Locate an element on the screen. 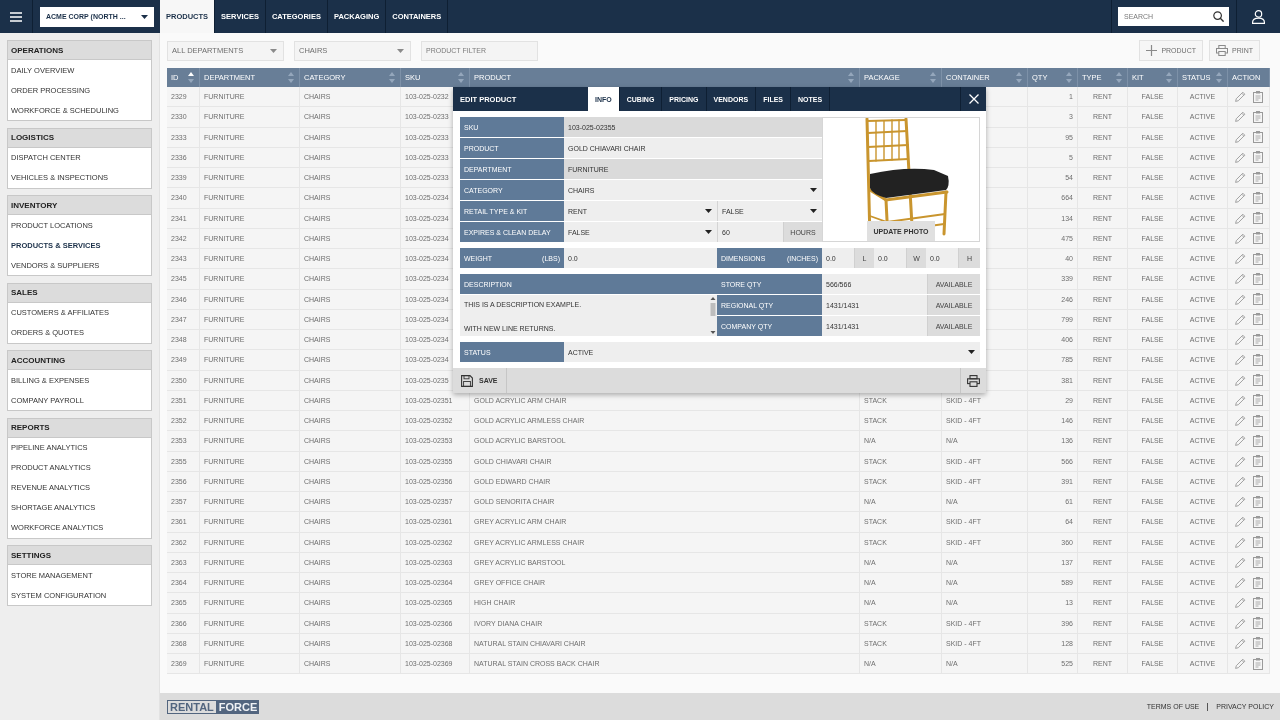 The height and width of the screenshot is (720, 1280). save-icon is located at coordinates (467, 380).